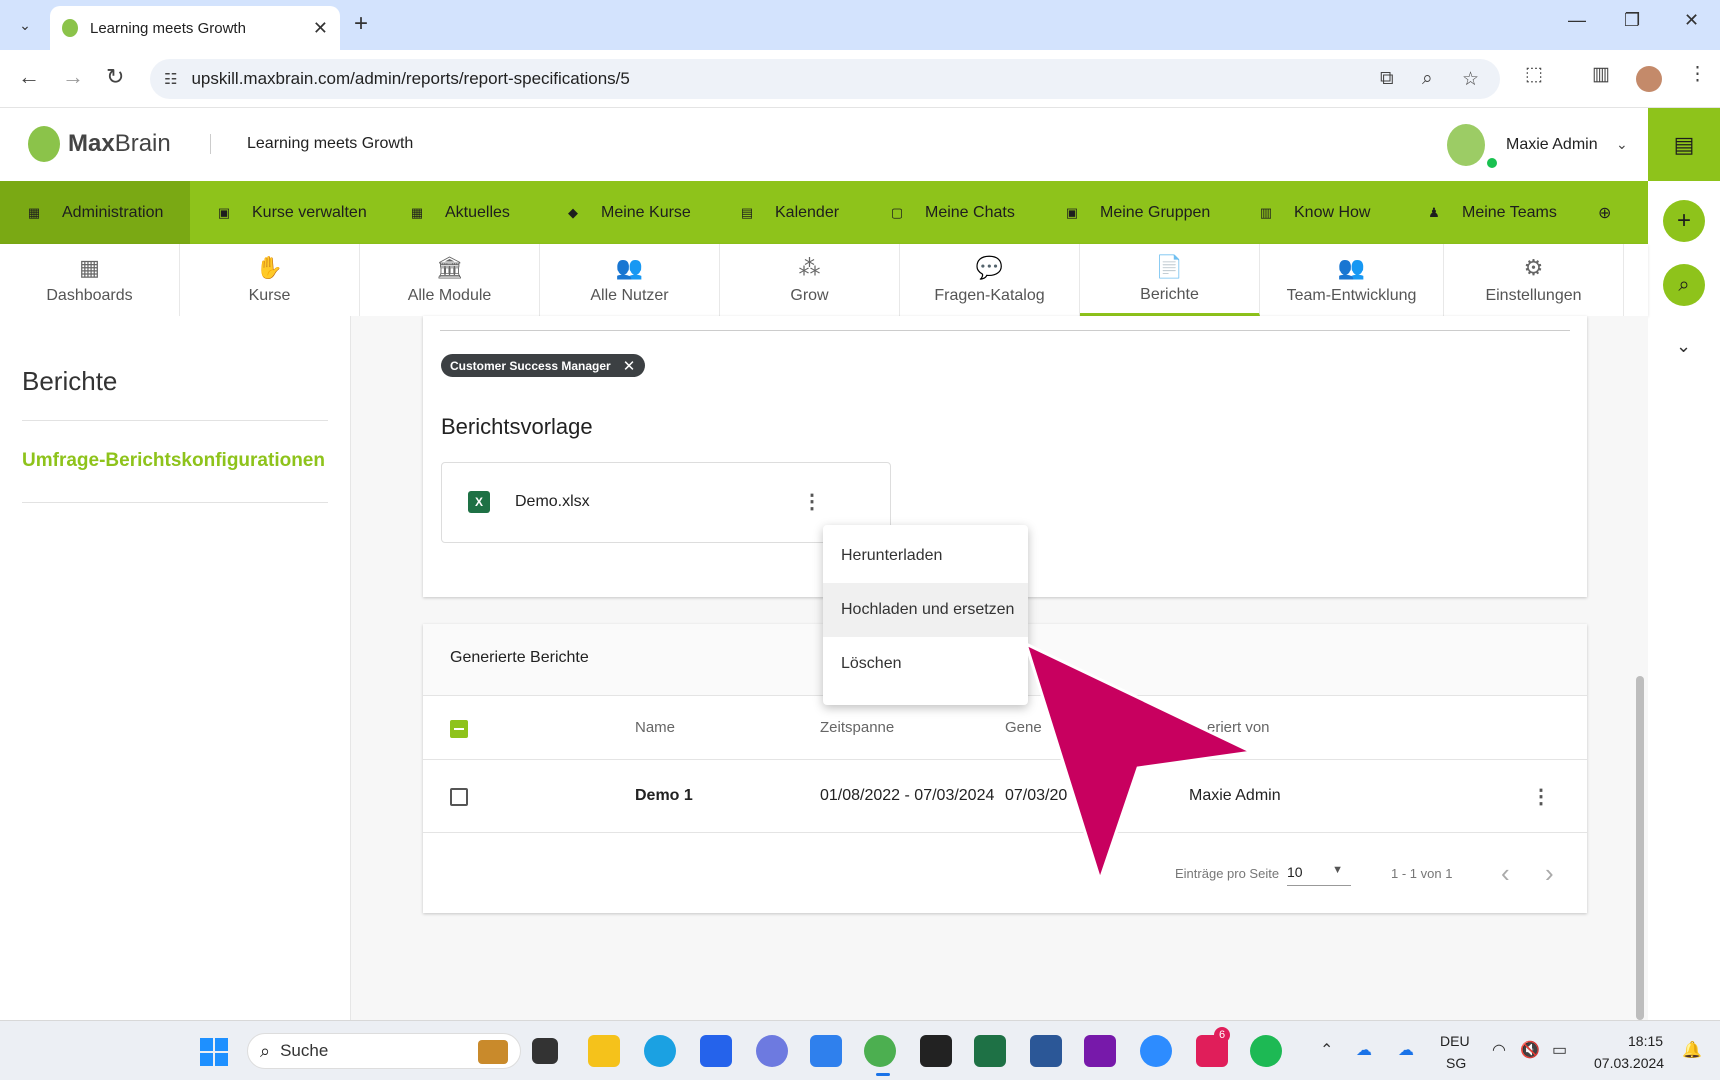  I want to click on page-scrollbar, so click(1640, 848).